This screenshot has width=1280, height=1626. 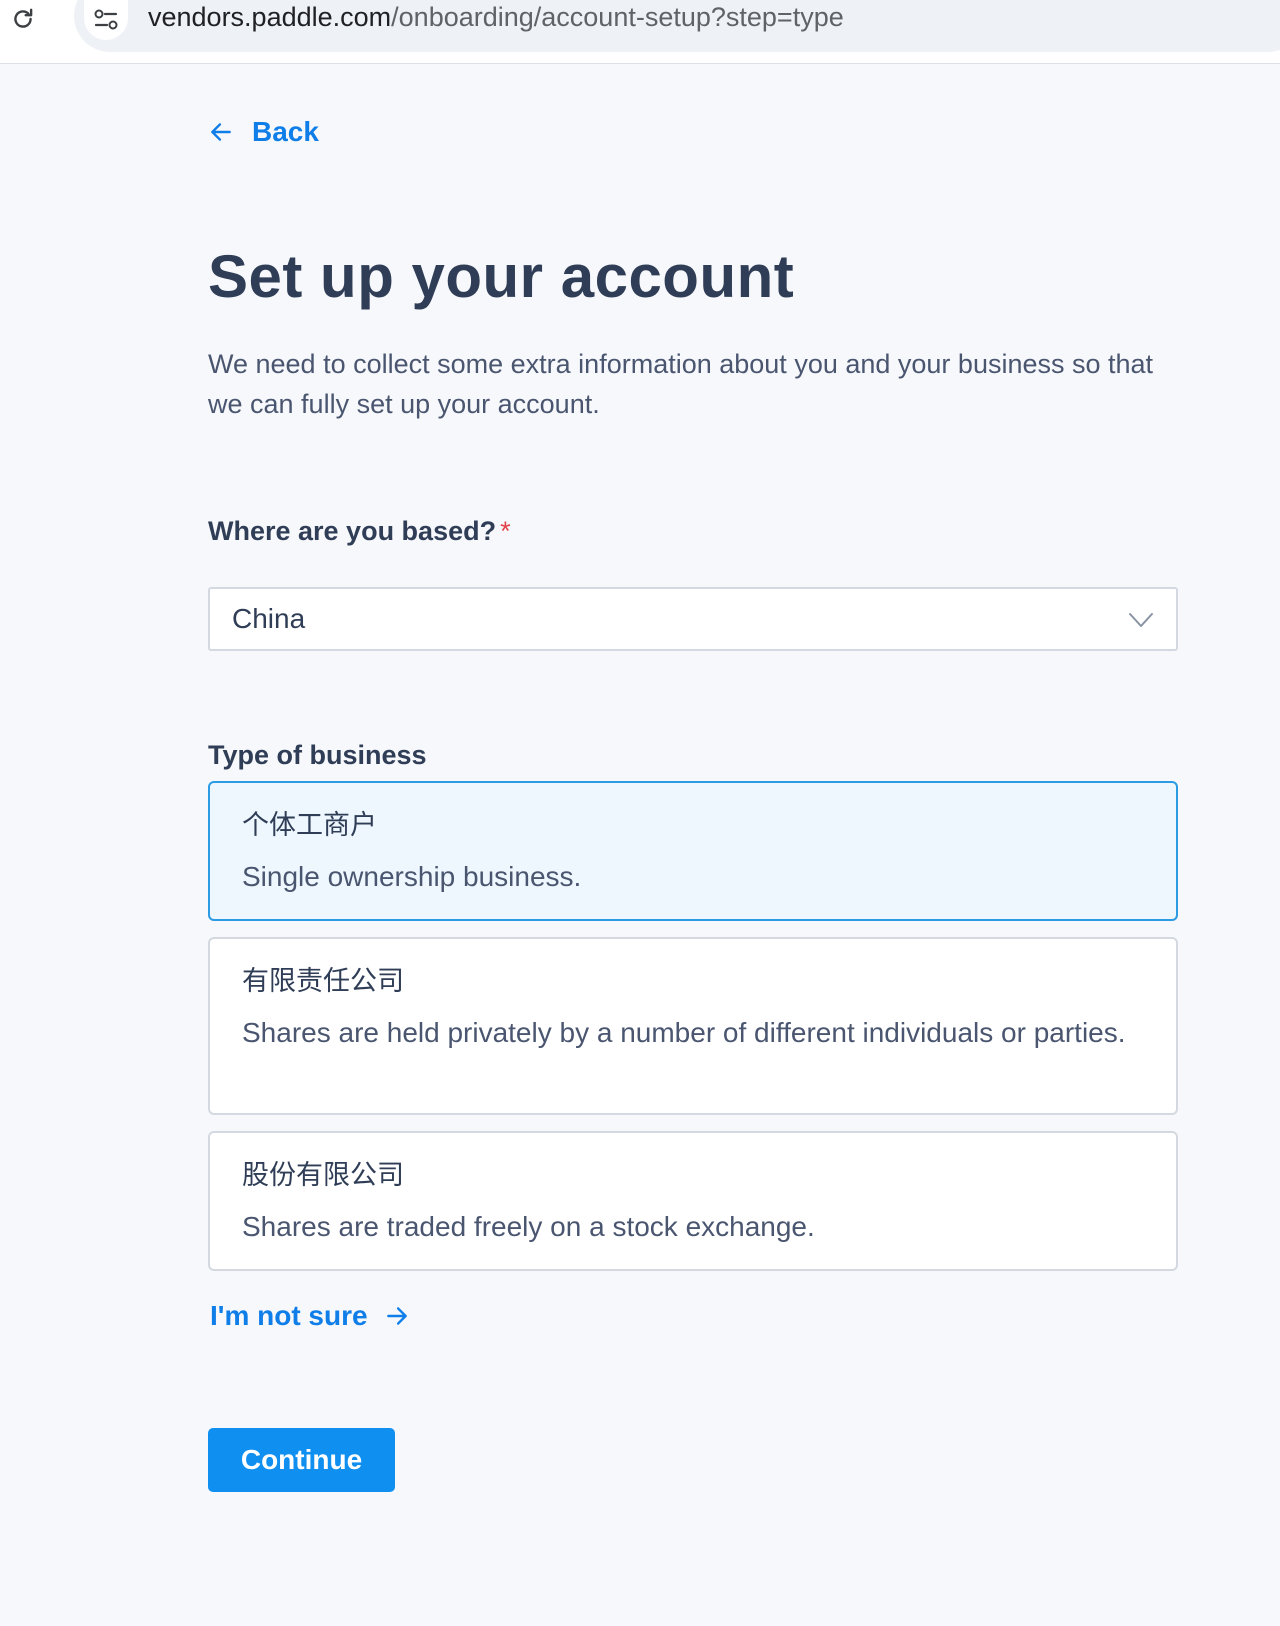 I want to click on back-label: Back, so click(x=285, y=131).